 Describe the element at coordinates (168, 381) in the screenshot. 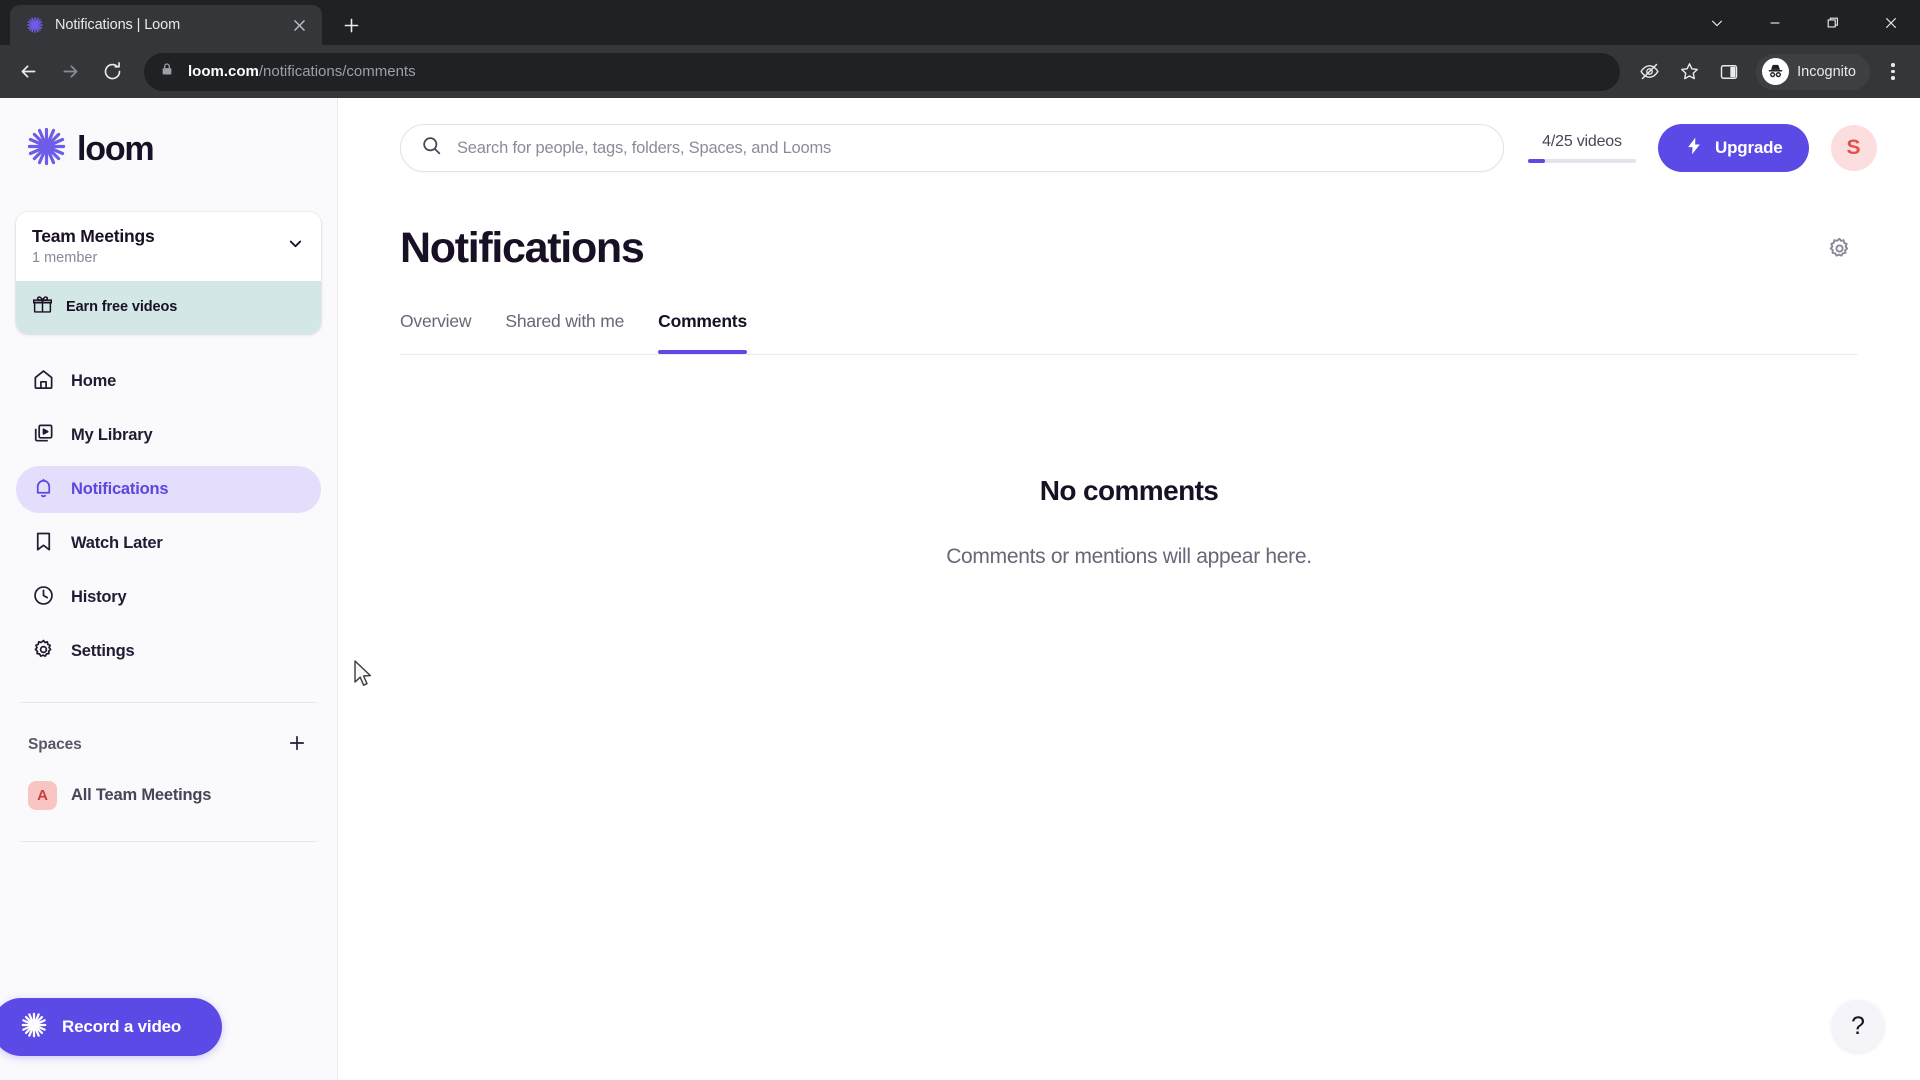

I see `sidebar-item-home: Home` at that location.